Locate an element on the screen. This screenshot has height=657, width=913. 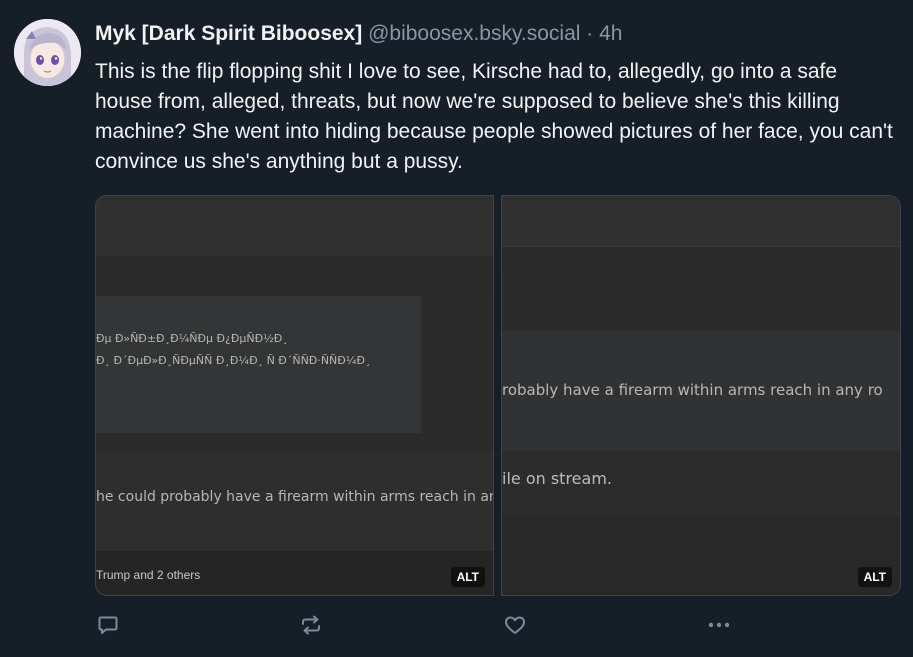
author-handle: @biboosex.bsky.social is located at coordinates (474, 33).